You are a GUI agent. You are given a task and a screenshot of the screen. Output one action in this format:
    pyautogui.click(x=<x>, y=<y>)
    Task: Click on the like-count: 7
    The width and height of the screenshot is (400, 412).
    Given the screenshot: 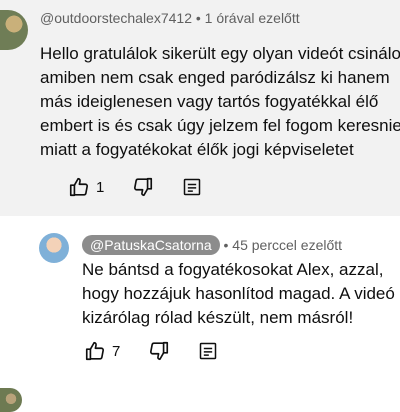 What is the action you would take?
    pyautogui.click(x=116, y=351)
    